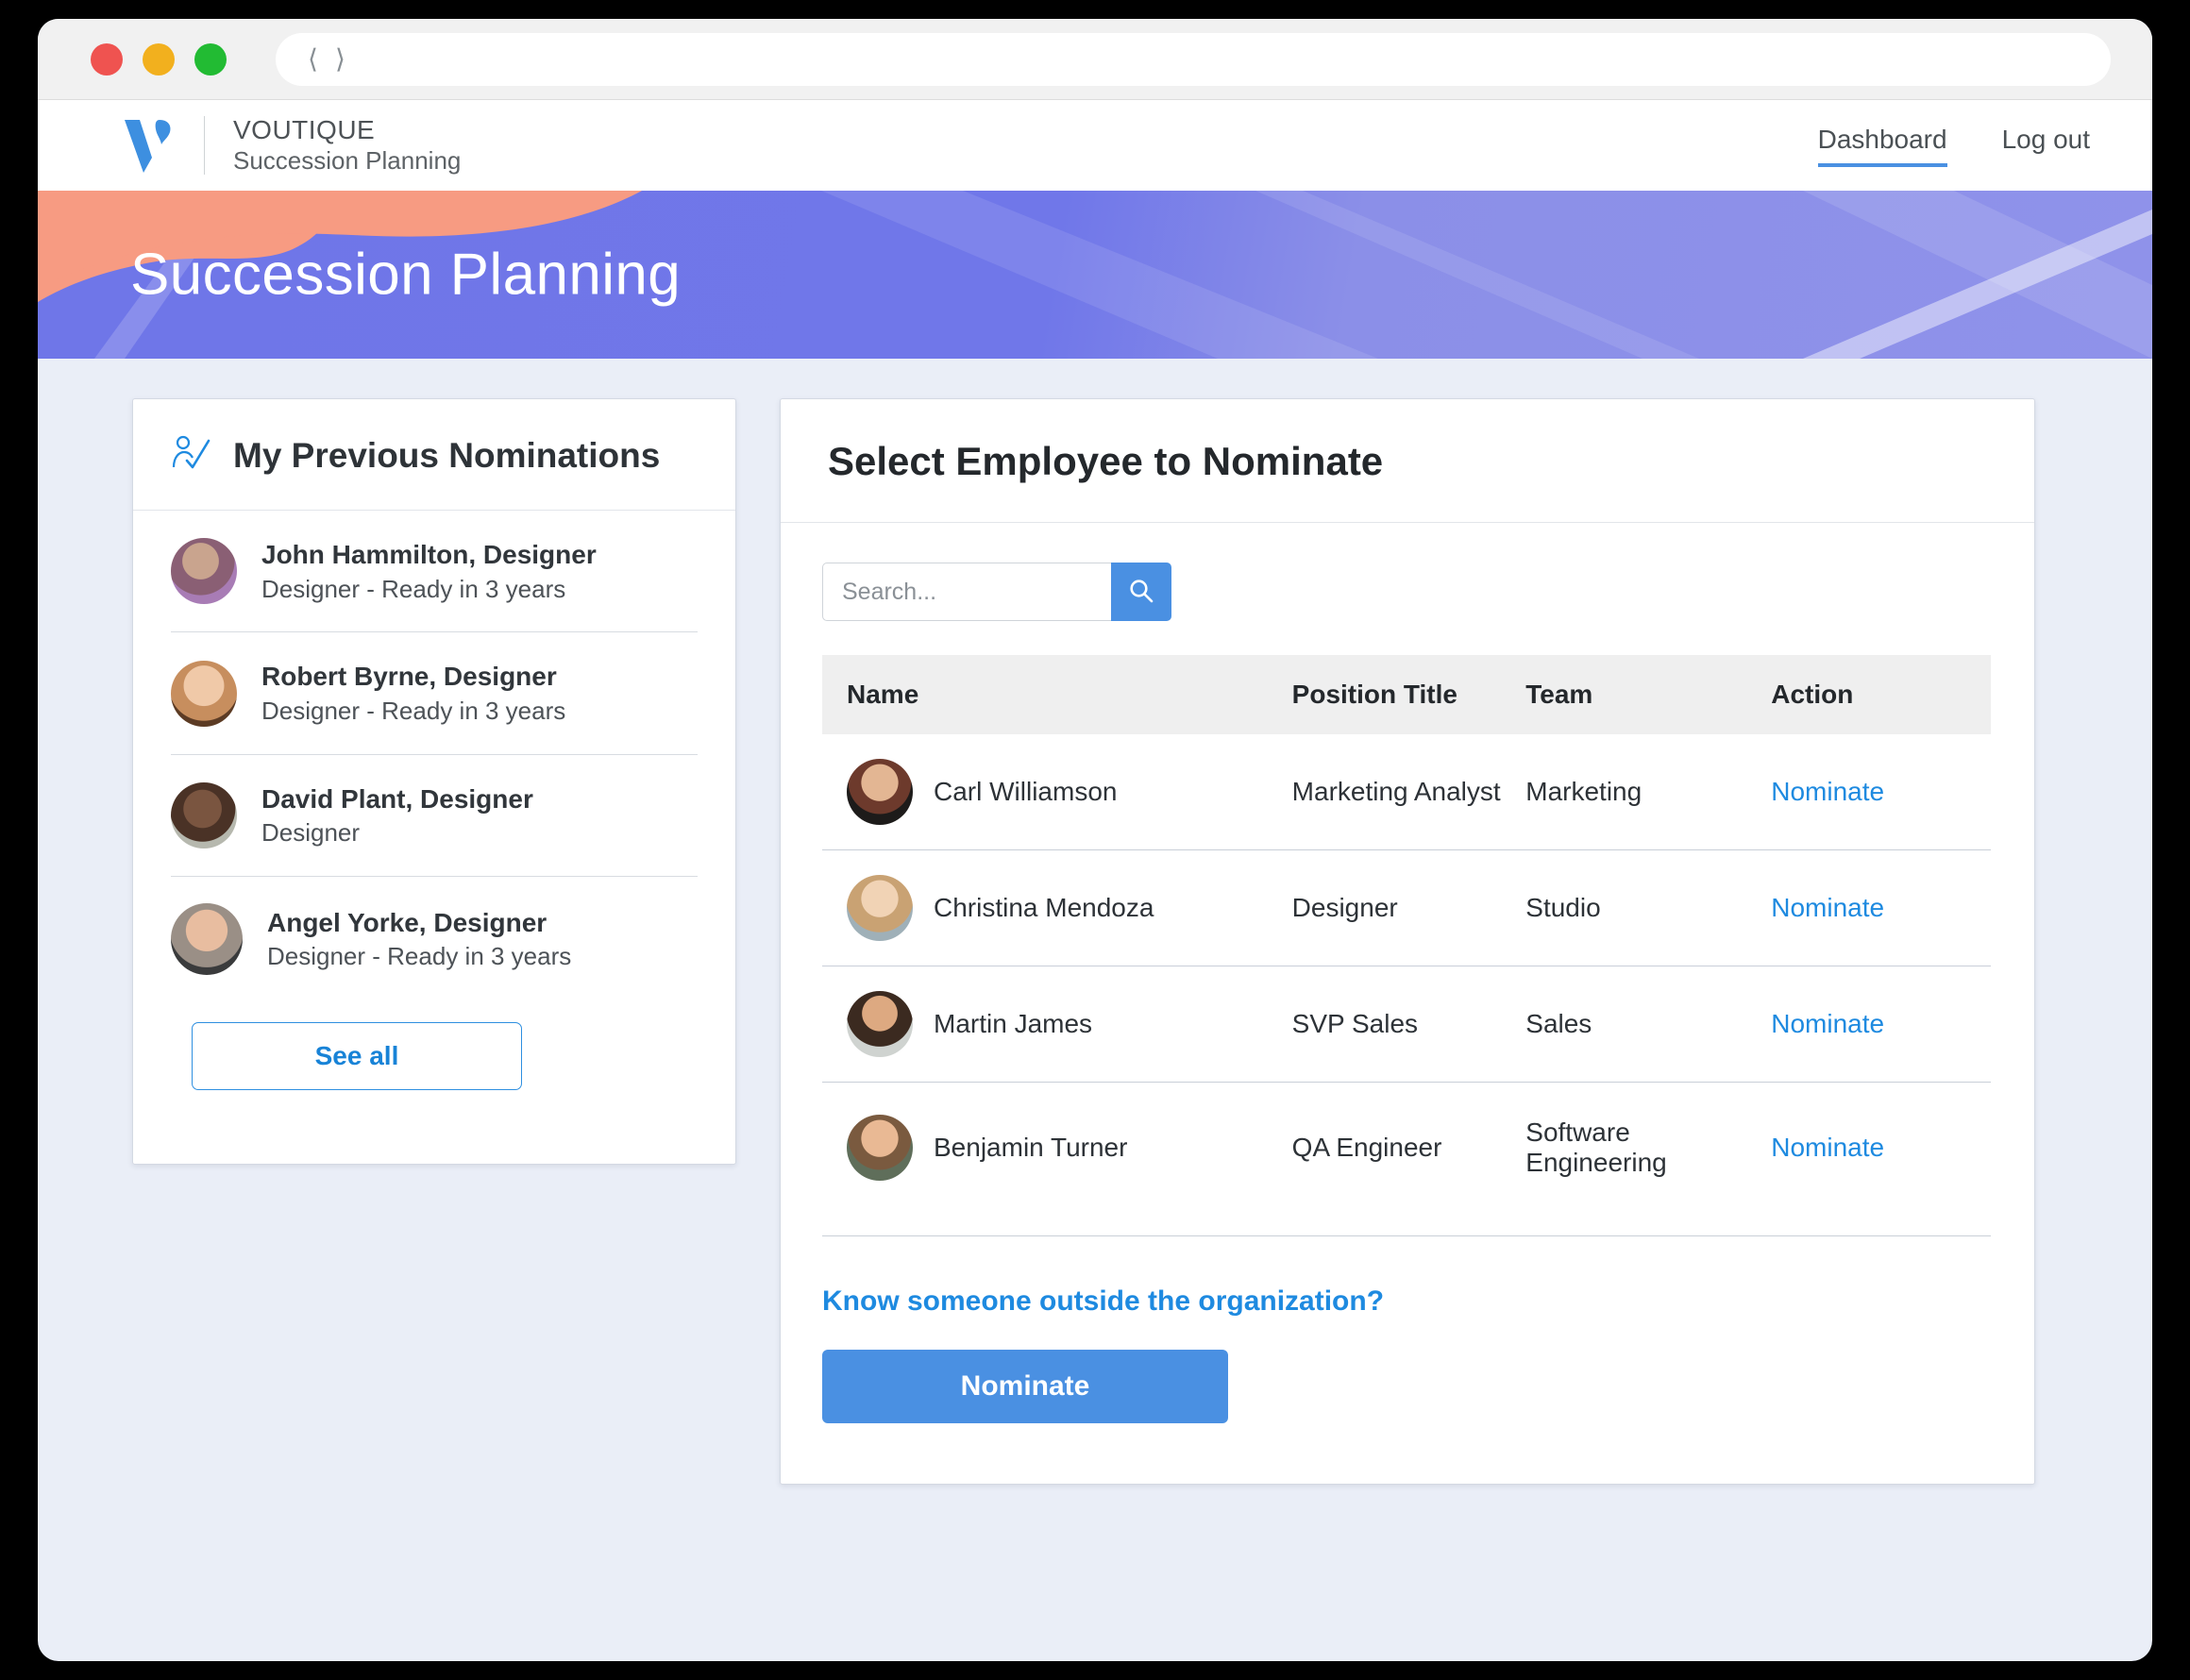  I want to click on nav-item-dashboard: Dashboard, so click(1882, 146).